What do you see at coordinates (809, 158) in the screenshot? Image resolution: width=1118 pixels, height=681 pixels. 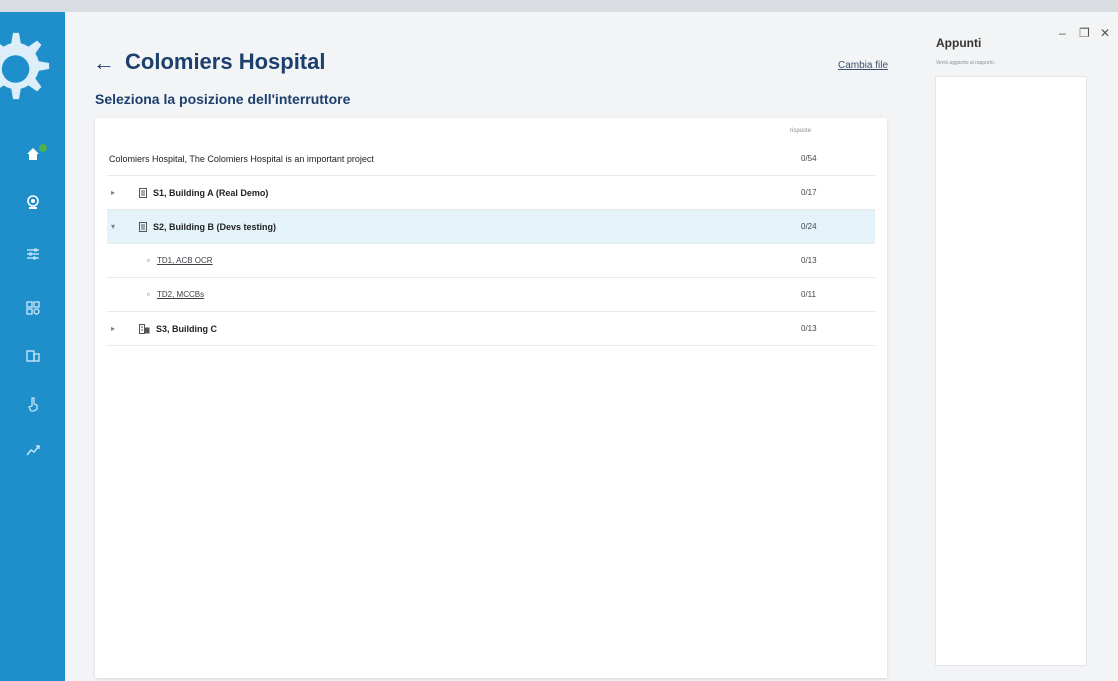 I see `project-count: 0/54` at bounding box center [809, 158].